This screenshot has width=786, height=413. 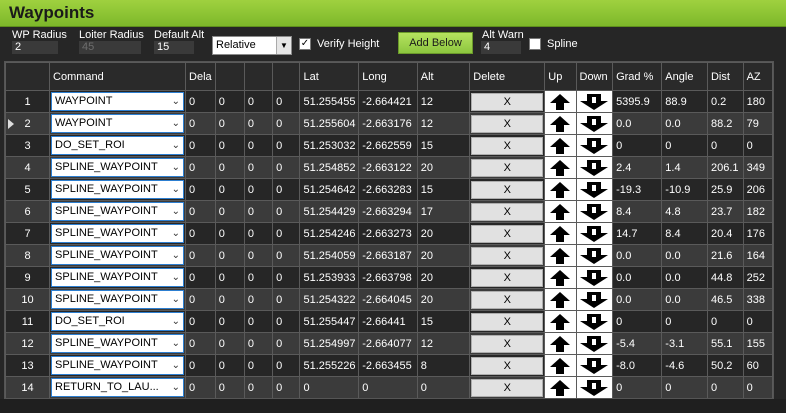 What do you see at coordinates (329, 387) in the screenshot?
I see `lat-cell: 0` at bounding box center [329, 387].